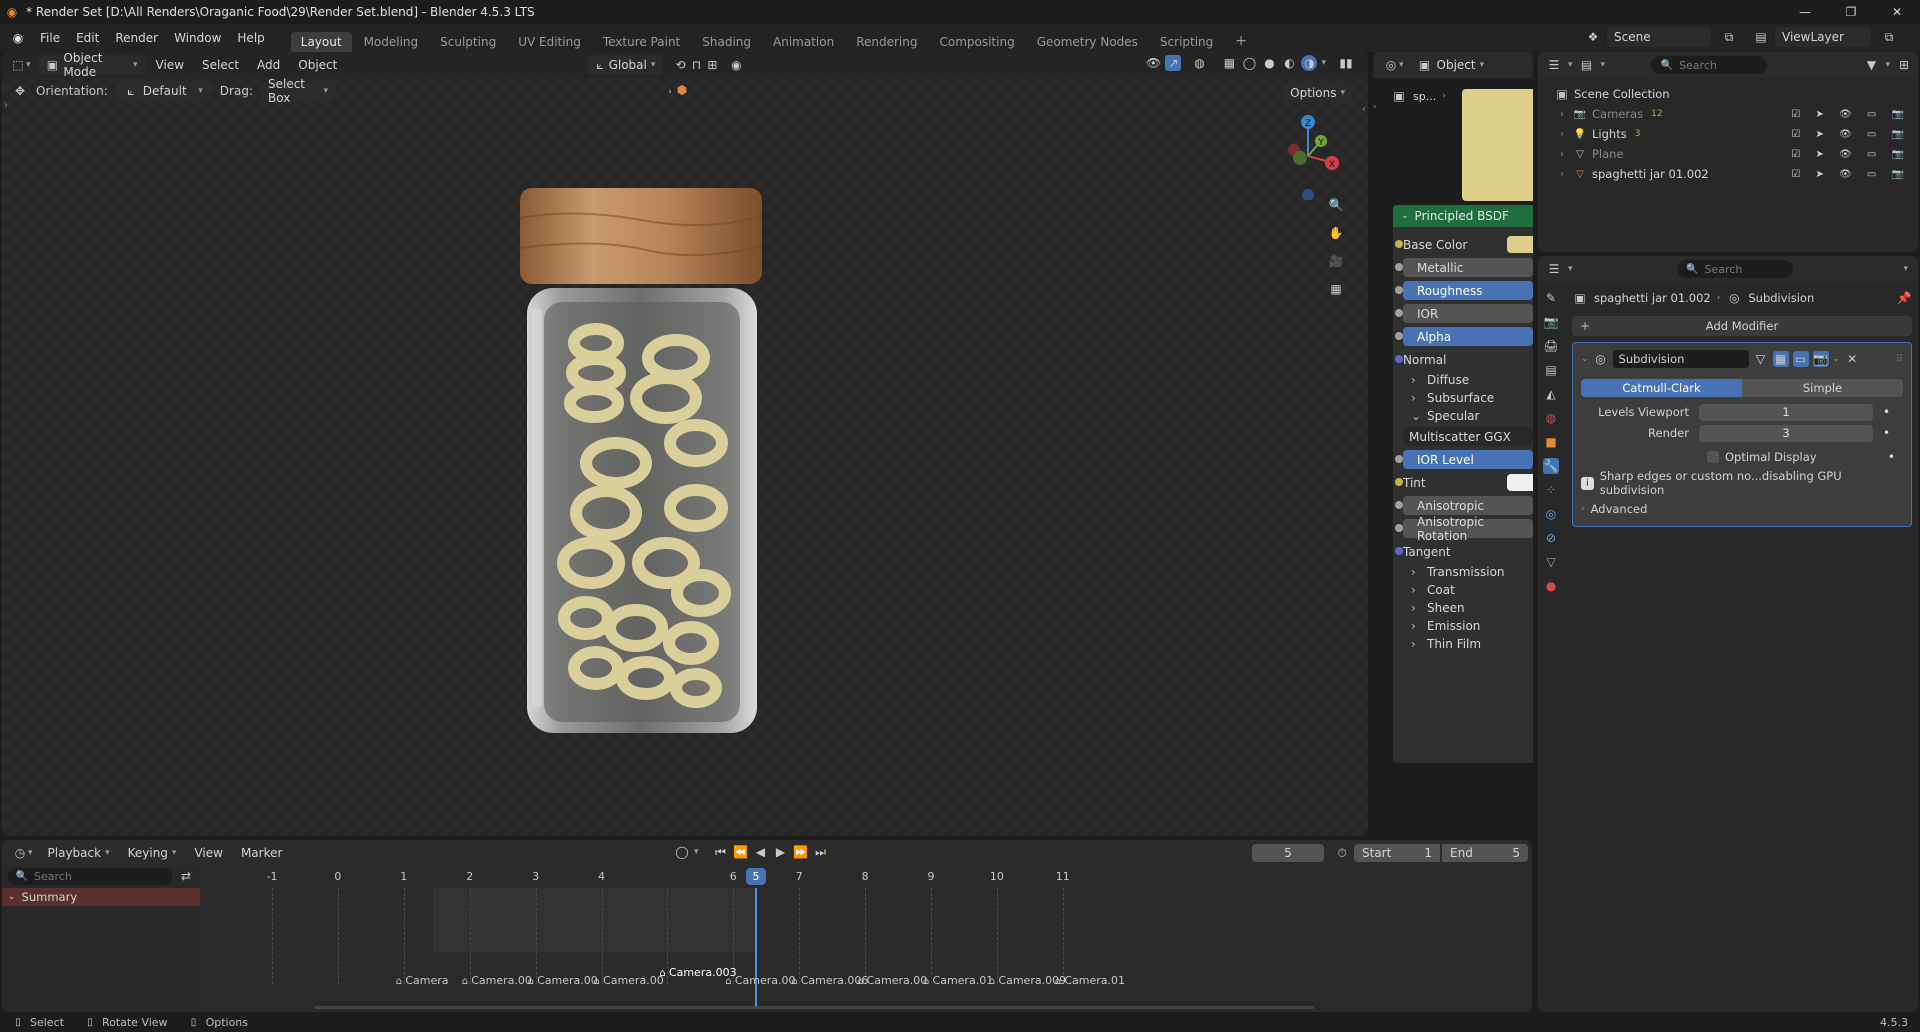  I want to click on shading-rendered-icon: ◑, so click(1309, 63).